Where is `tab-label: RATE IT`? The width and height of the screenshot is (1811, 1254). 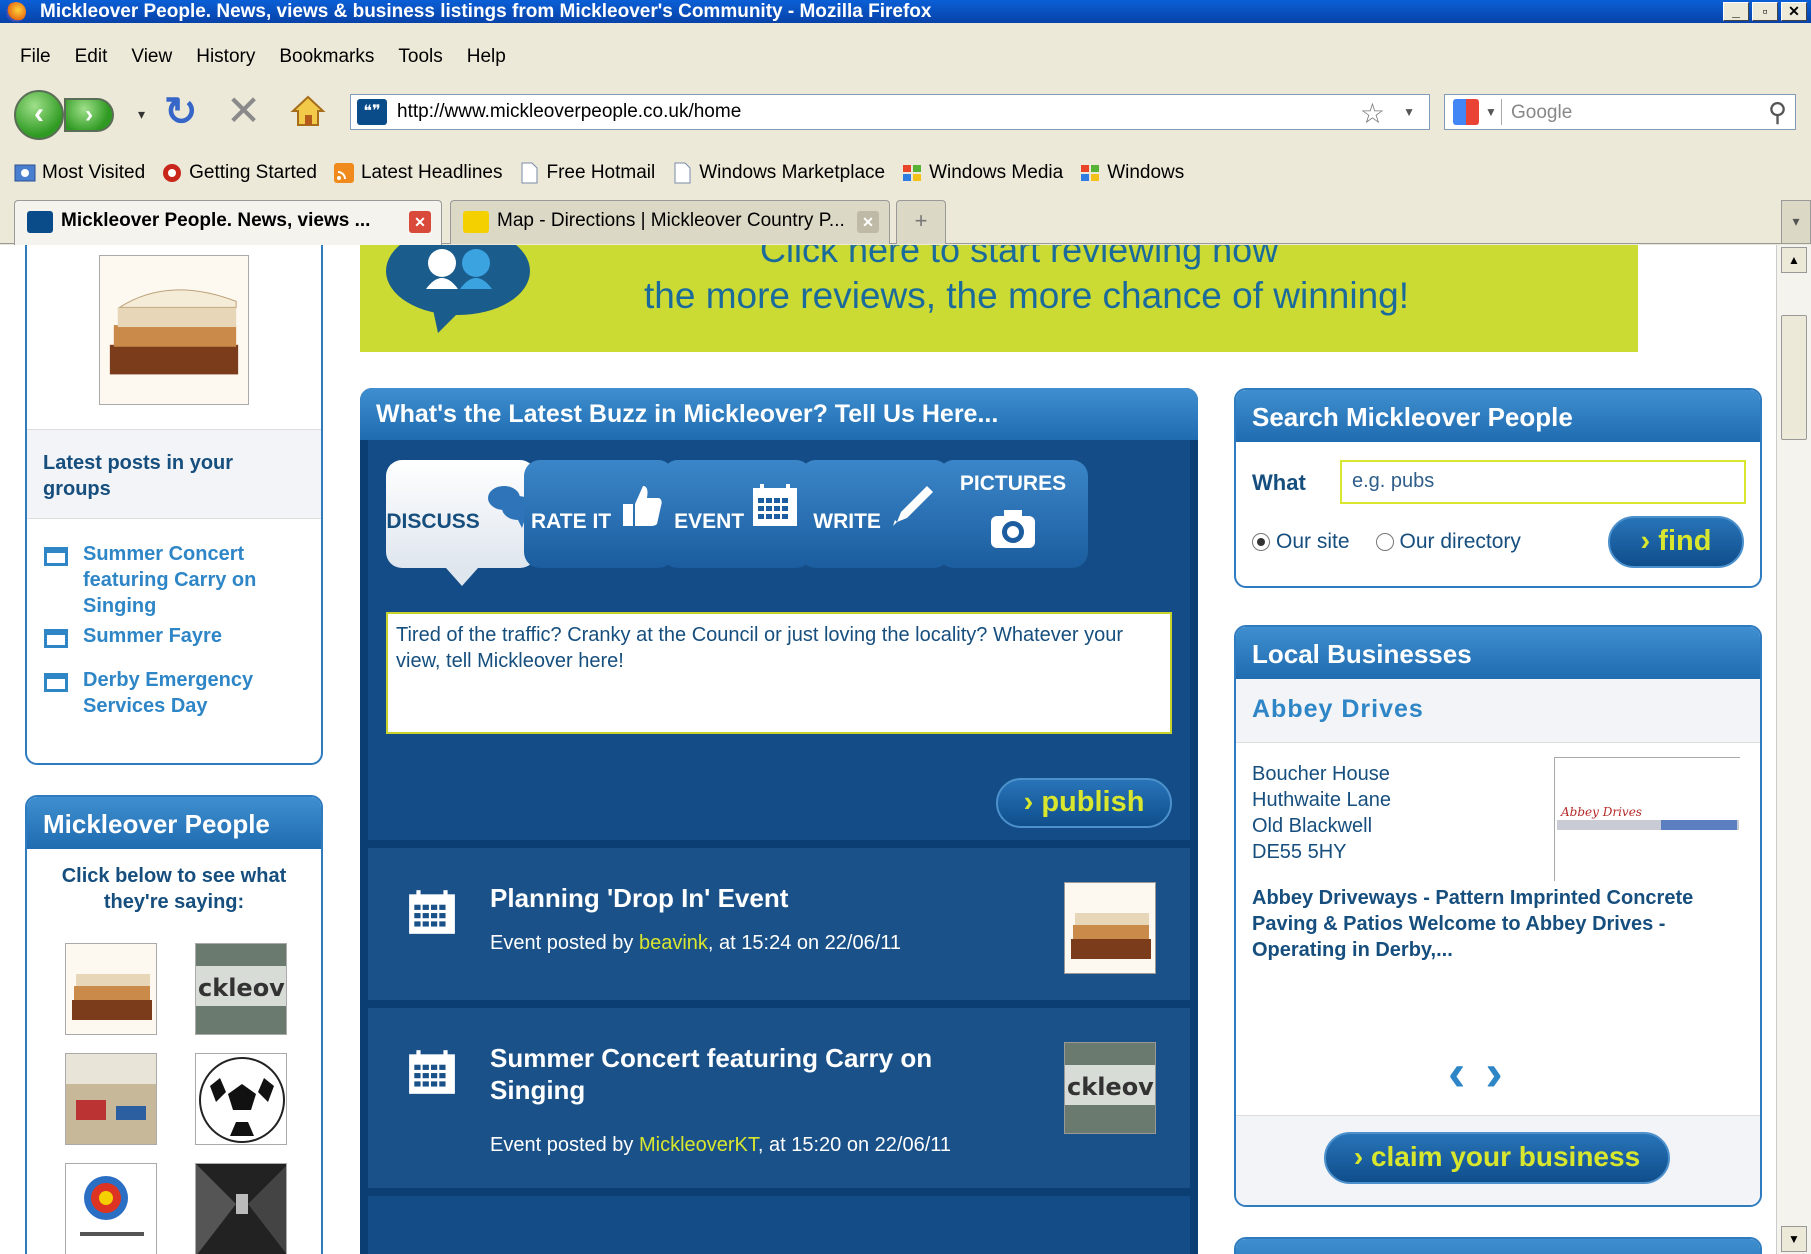
tab-label: RATE IT is located at coordinates (571, 521).